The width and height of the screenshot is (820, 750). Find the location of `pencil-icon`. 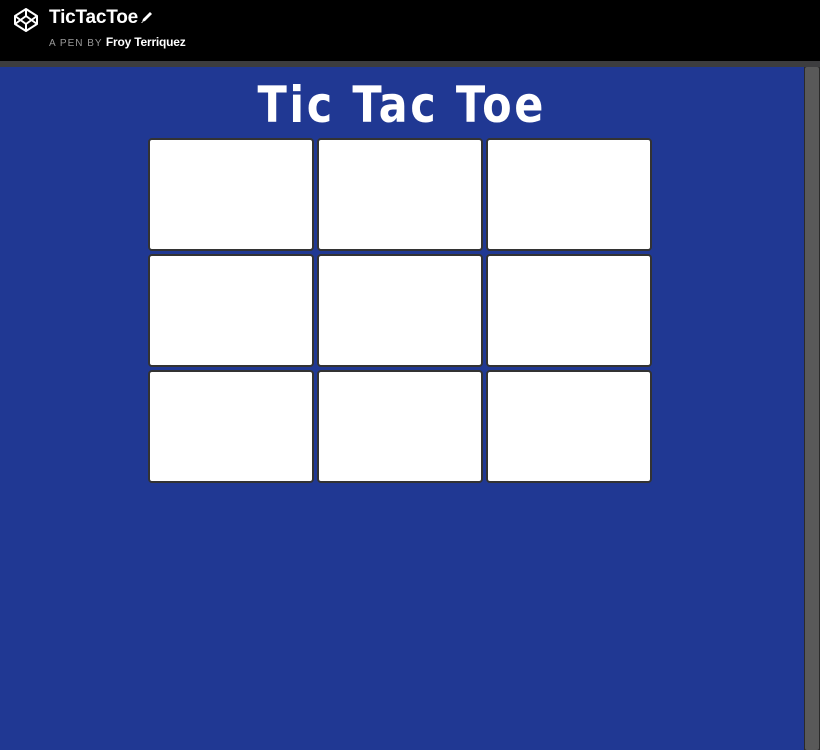

pencil-icon is located at coordinates (147, 17).